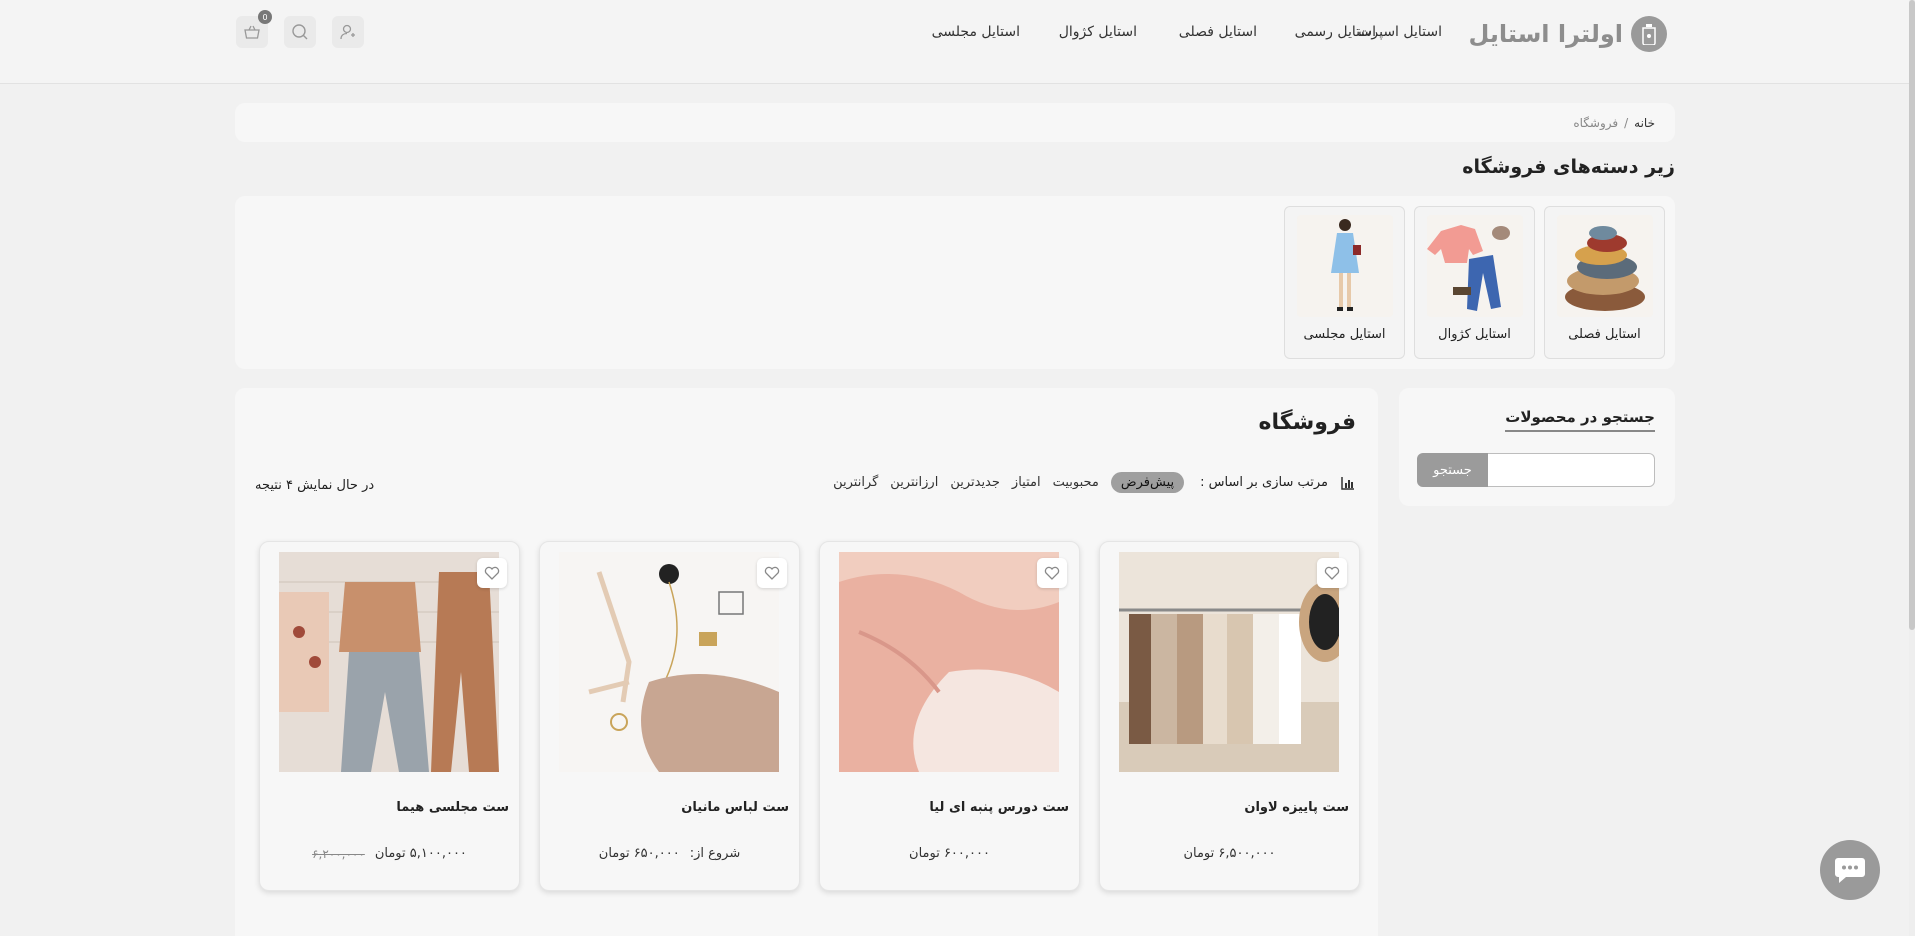  I want to click on product-price-row: ۵,۱۰۰,۰۰۰ تومان ۶,۲۰۰,۰۰۰, so click(389, 853).